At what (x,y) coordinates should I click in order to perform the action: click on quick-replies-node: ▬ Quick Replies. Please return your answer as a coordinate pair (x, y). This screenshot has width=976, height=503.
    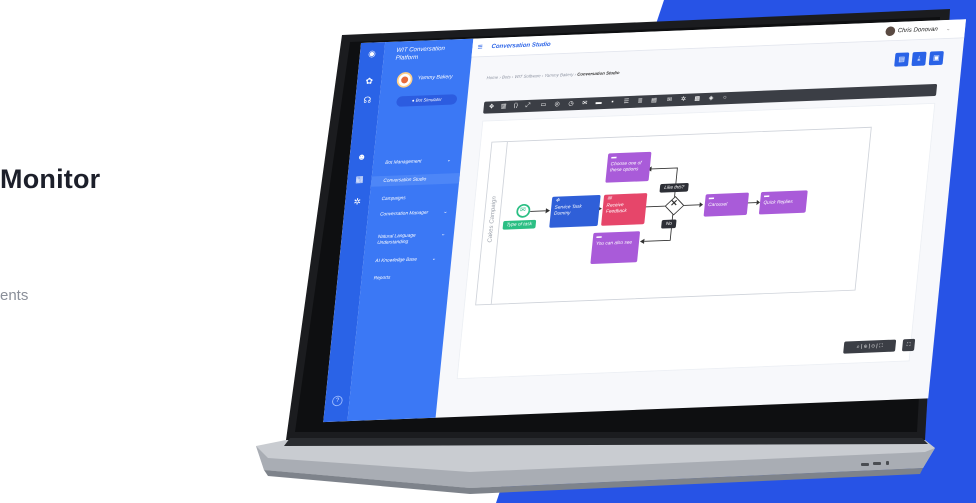
    Looking at the image, I should click on (783, 202).